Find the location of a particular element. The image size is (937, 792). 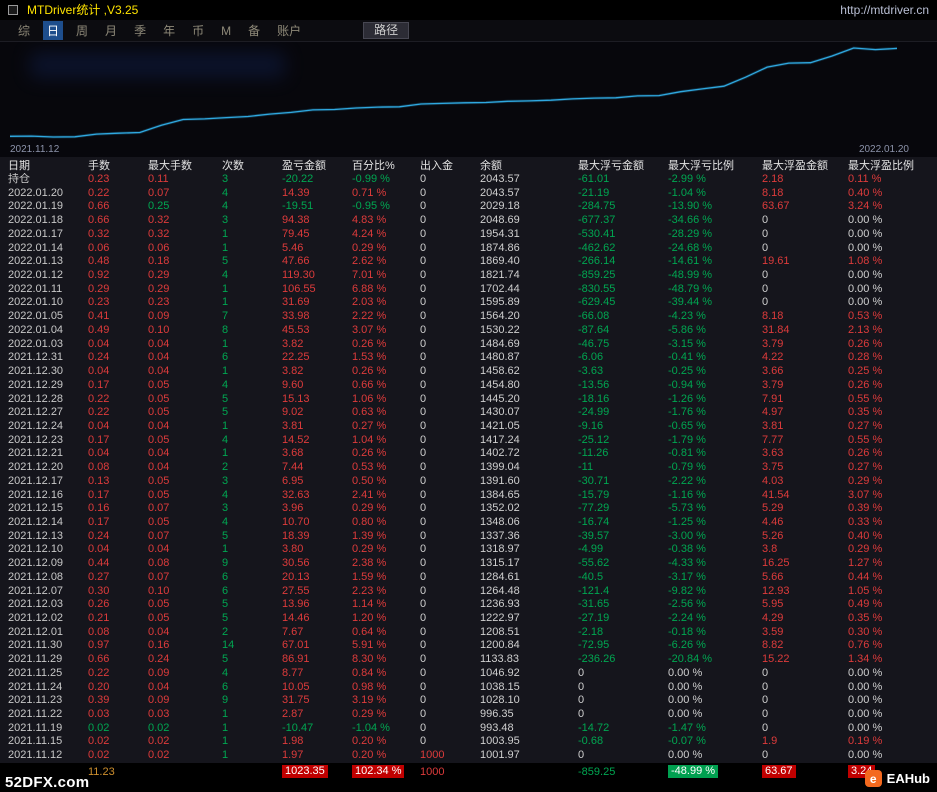

menu-item-币: 币 is located at coordinates (198, 30).